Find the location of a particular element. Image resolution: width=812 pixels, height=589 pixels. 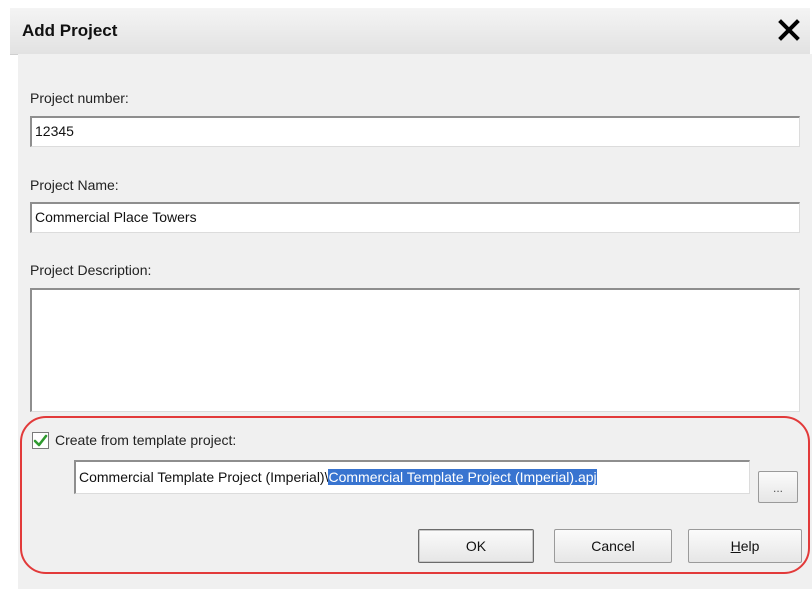

cancel-button: Cancel is located at coordinates (613, 546).